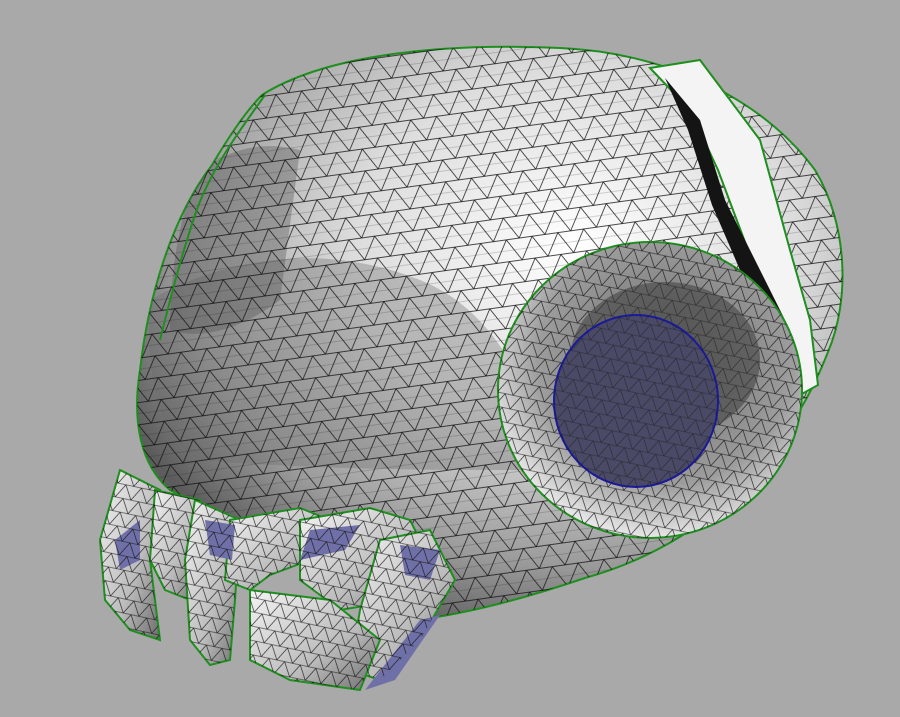  Describe the element at coordinates (650, 390) in the screenshot. I see `eye-socket` at that location.